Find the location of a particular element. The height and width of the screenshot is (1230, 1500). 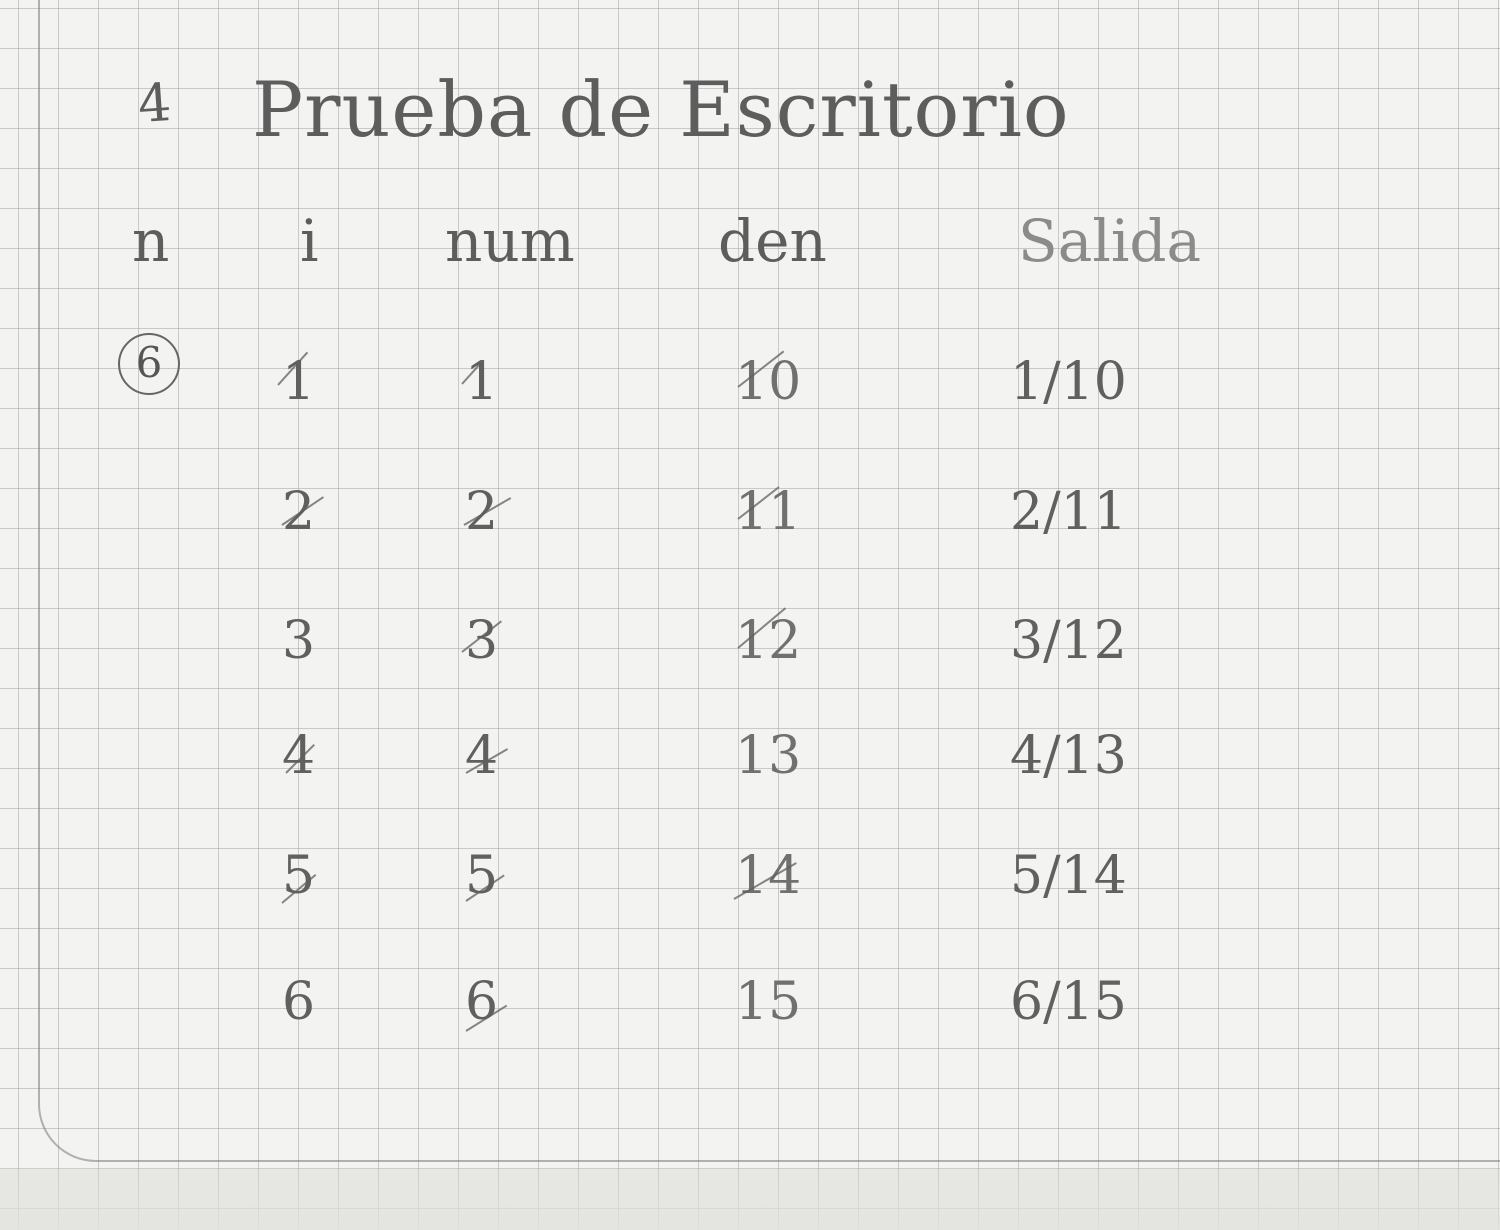

cell-salida: 2/11 is located at coordinates (1068, 512).